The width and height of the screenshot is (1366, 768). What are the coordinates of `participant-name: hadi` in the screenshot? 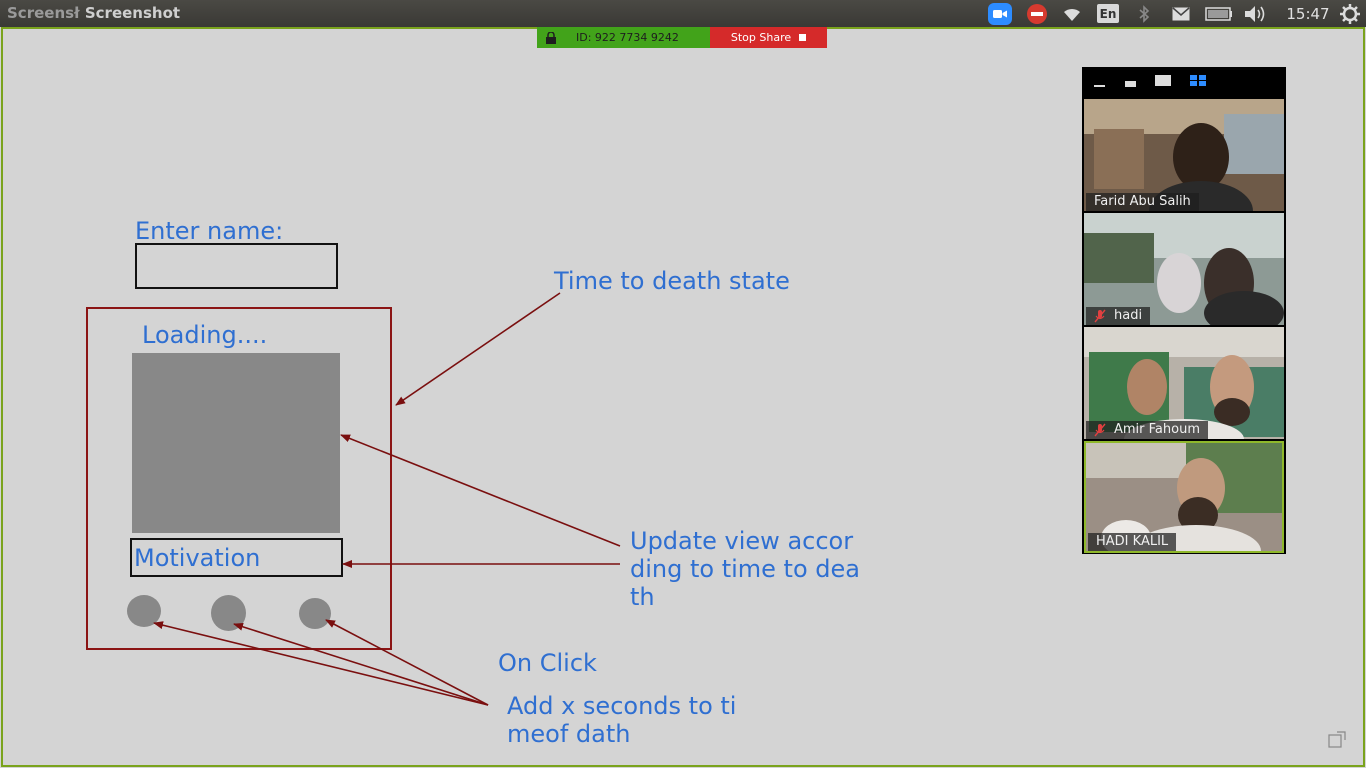 It's located at (1128, 315).